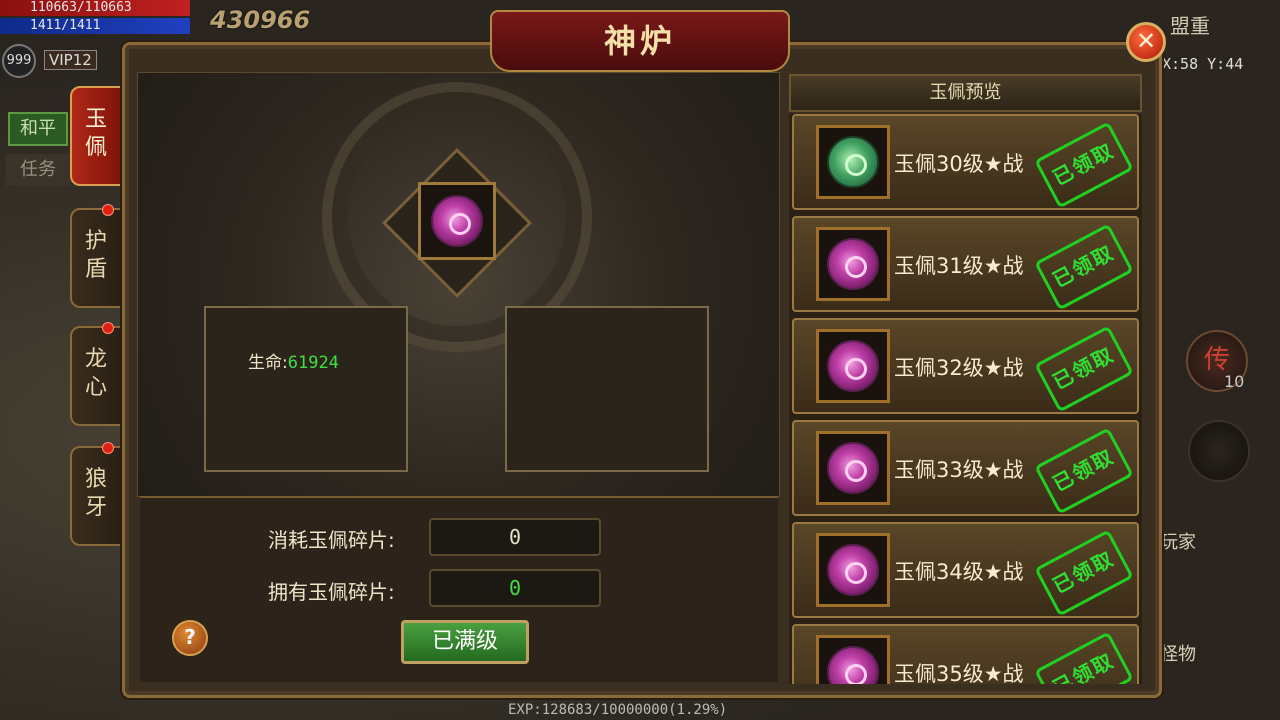 This screenshot has height=720, width=1280. What do you see at coordinates (81, 7) in the screenshot?
I see `hp-text: 110663/110663` at bounding box center [81, 7].